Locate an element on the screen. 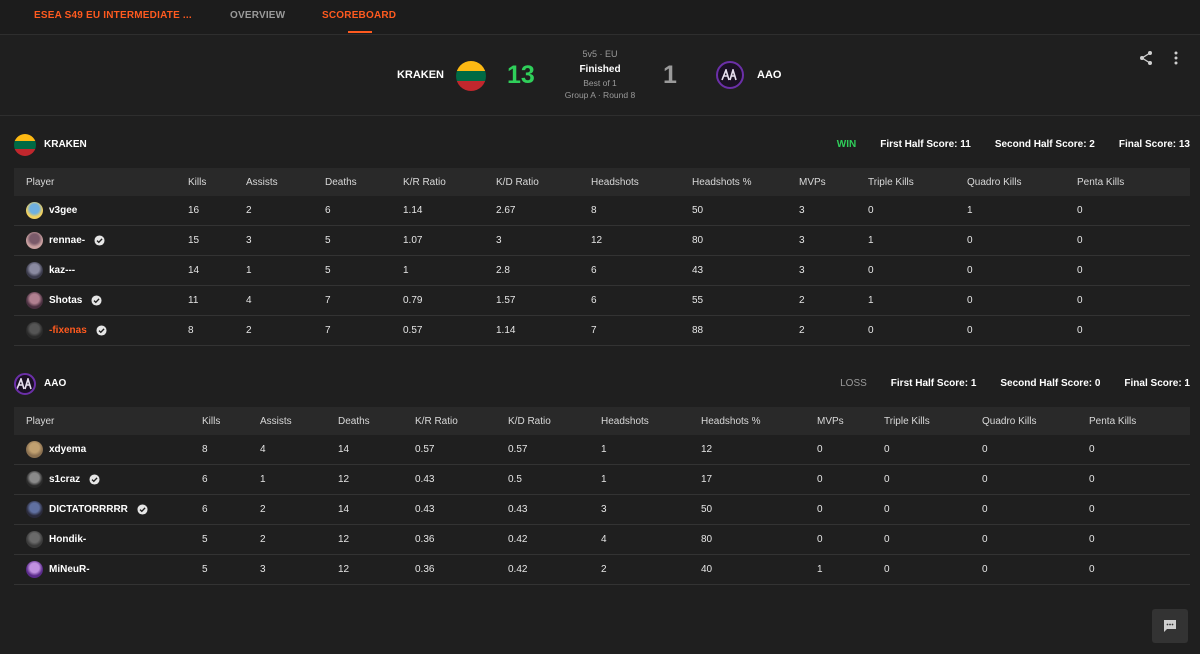 The width and height of the screenshot is (1200, 654). stat-cell: 15 is located at coordinates (217, 240).